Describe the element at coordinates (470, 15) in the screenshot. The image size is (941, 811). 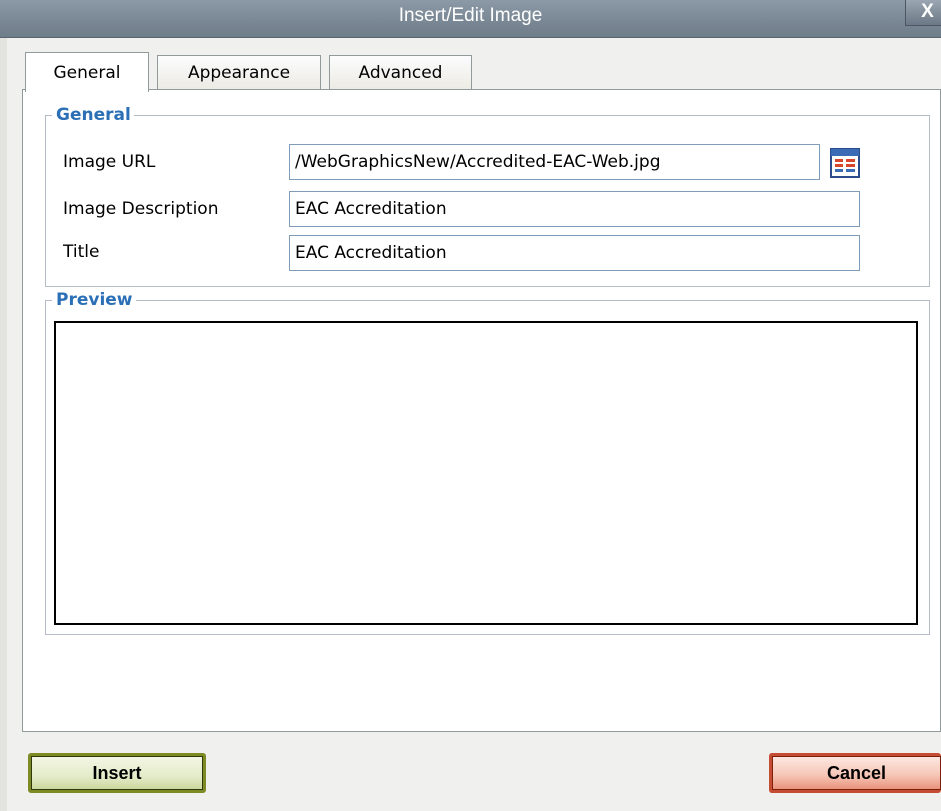
I see `dialog-title: Insert/Edit Image` at that location.